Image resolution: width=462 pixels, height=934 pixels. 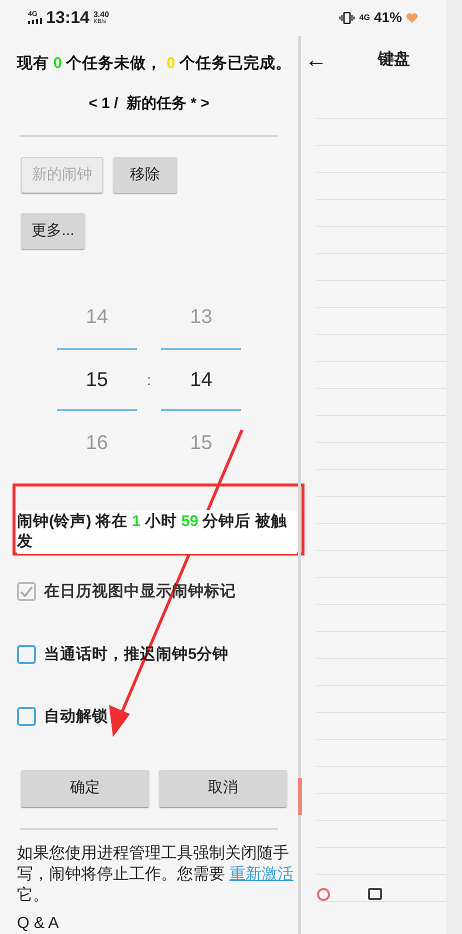 I want to click on back-button: ←, so click(x=316, y=59).